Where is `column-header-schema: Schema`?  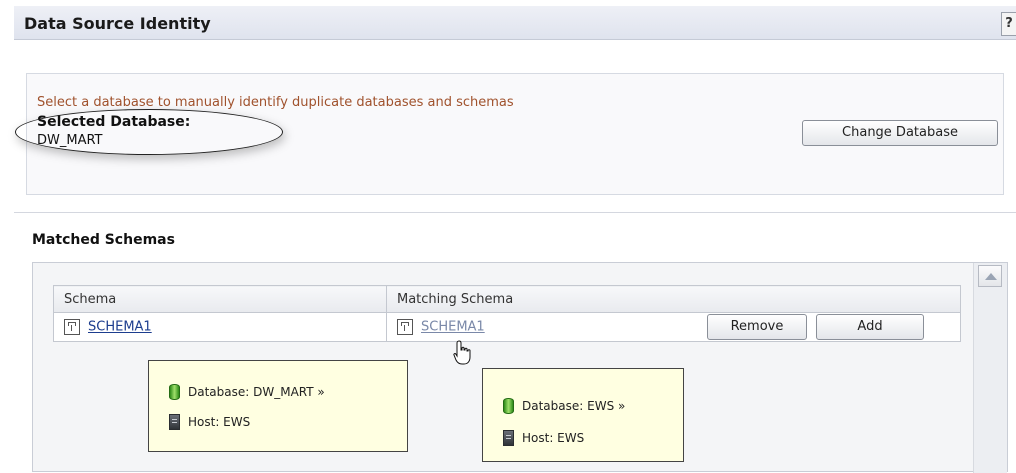
column-header-schema: Schema is located at coordinates (220, 299).